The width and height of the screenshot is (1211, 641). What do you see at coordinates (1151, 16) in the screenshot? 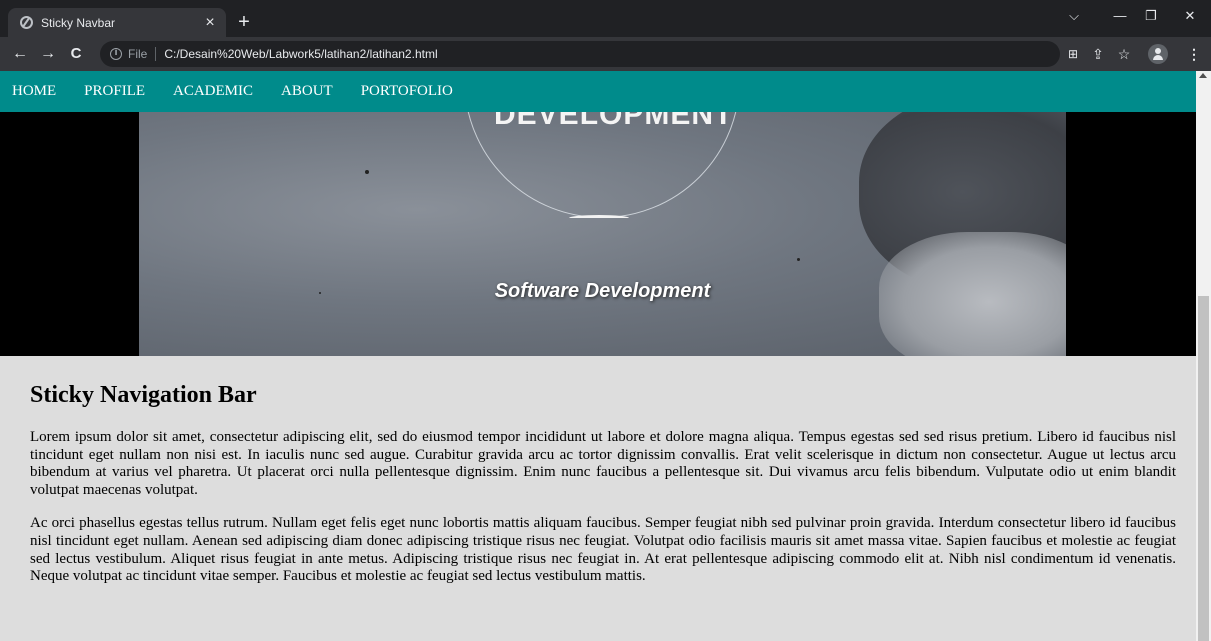
I see `restore-icon: ❐` at bounding box center [1151, 16].